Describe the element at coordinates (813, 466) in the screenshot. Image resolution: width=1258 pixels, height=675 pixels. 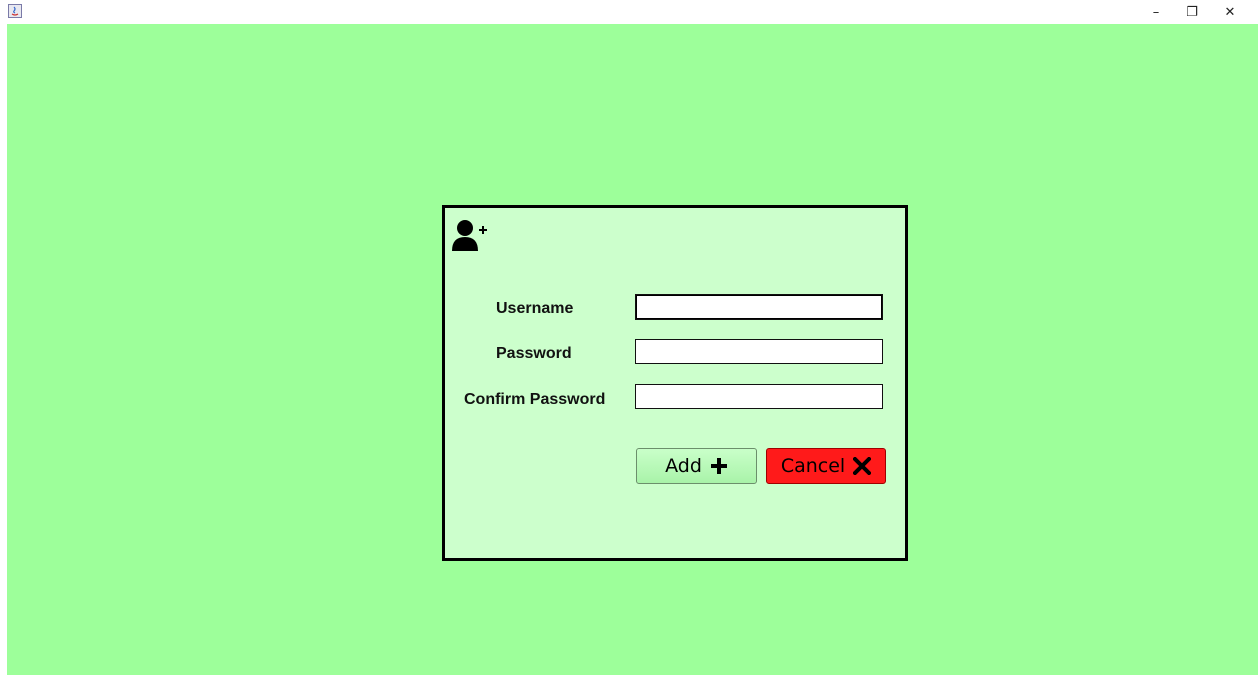
I see `cancel-button-label: Cancel` at that location.